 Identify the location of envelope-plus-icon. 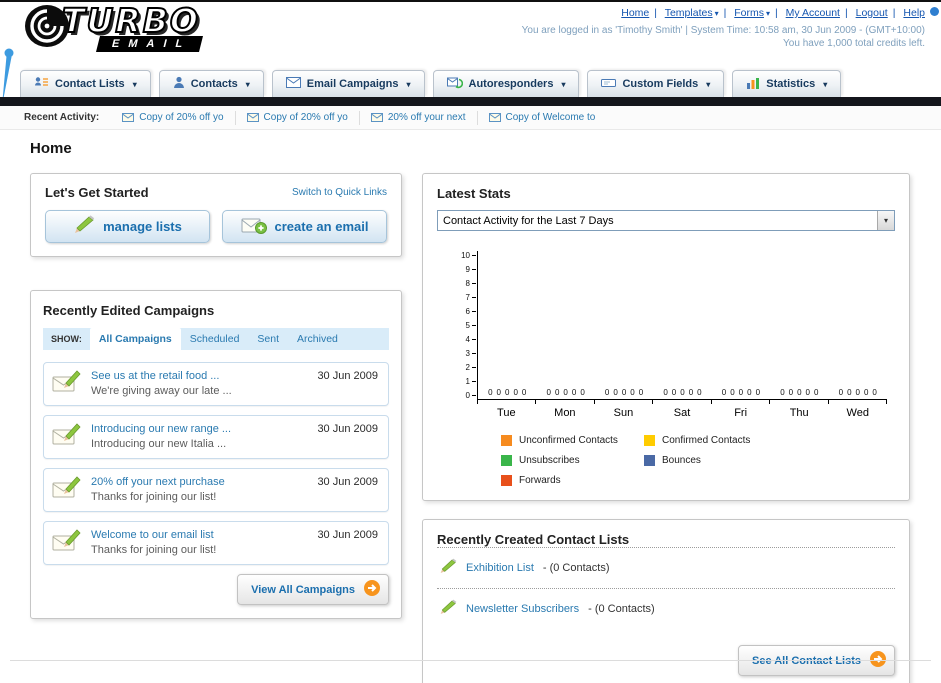
(254, 226).